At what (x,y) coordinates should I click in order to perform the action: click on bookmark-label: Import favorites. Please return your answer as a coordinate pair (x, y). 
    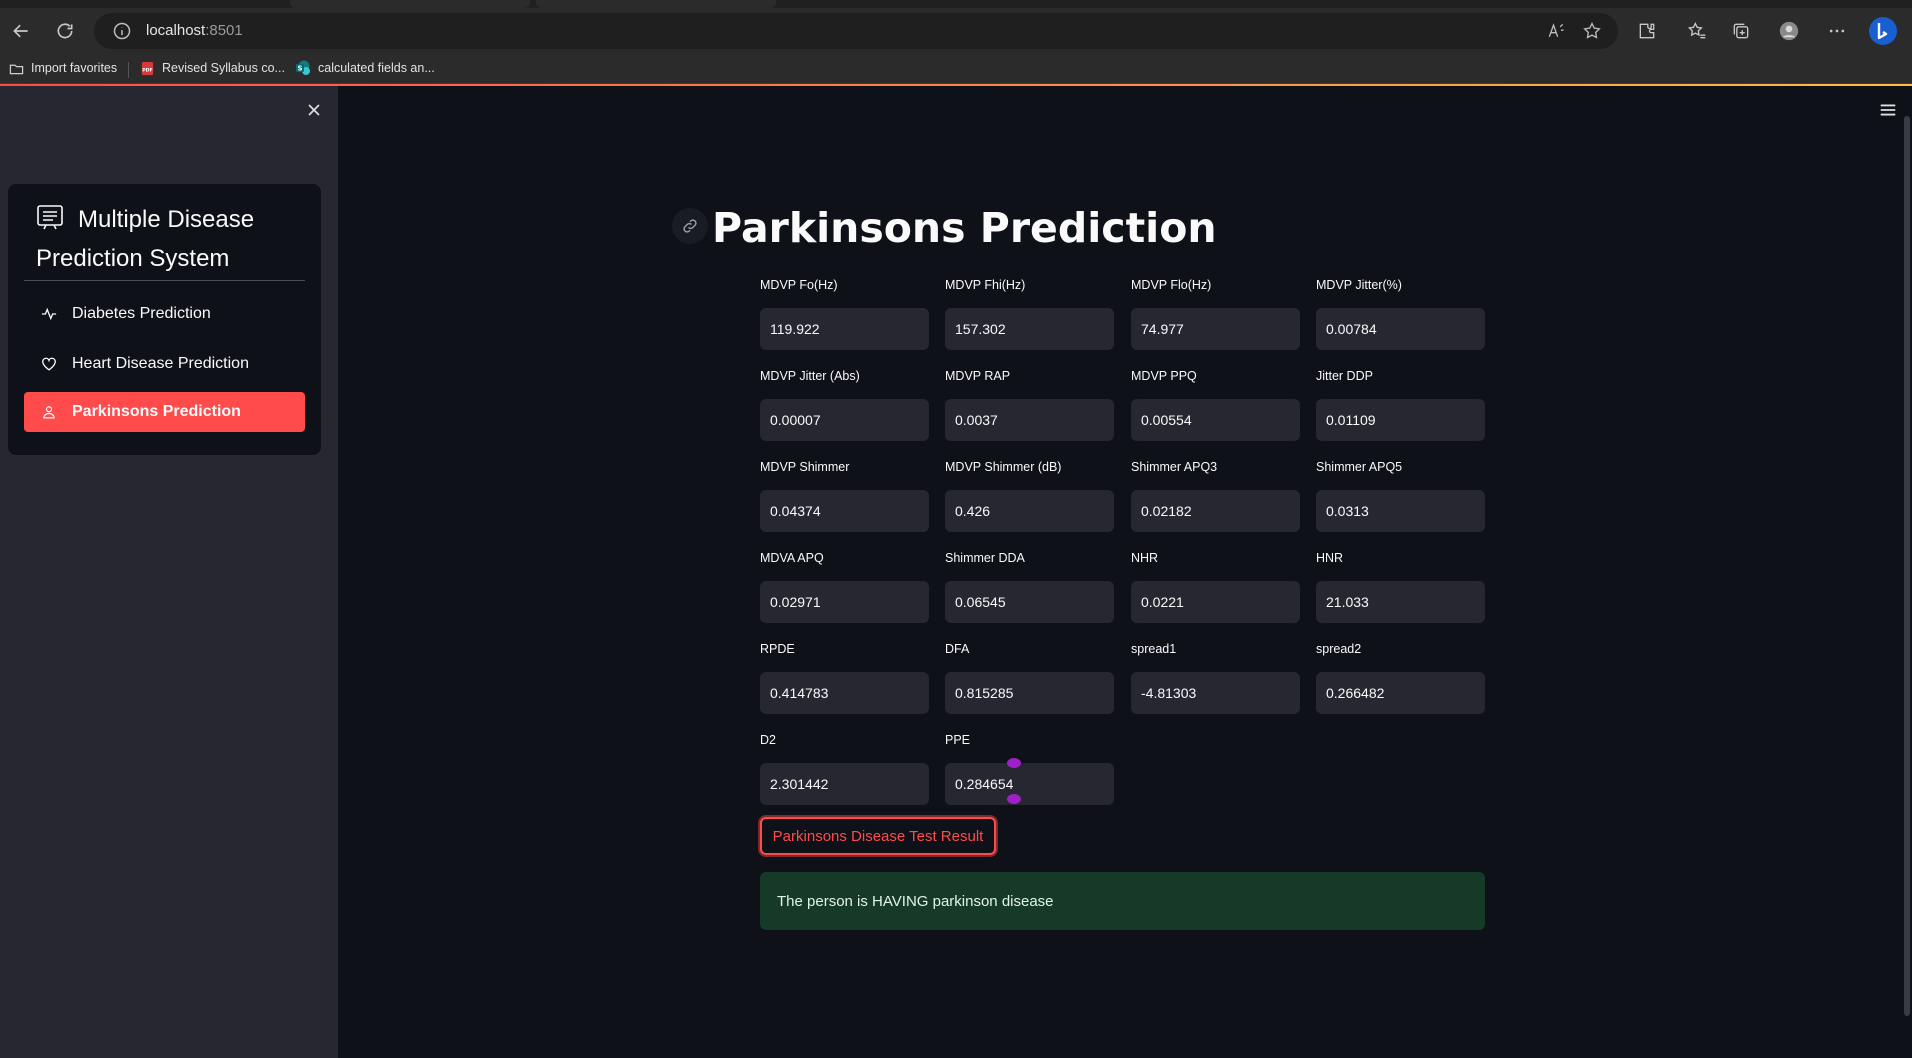
    Looking at the image, I should click on (74, 68).